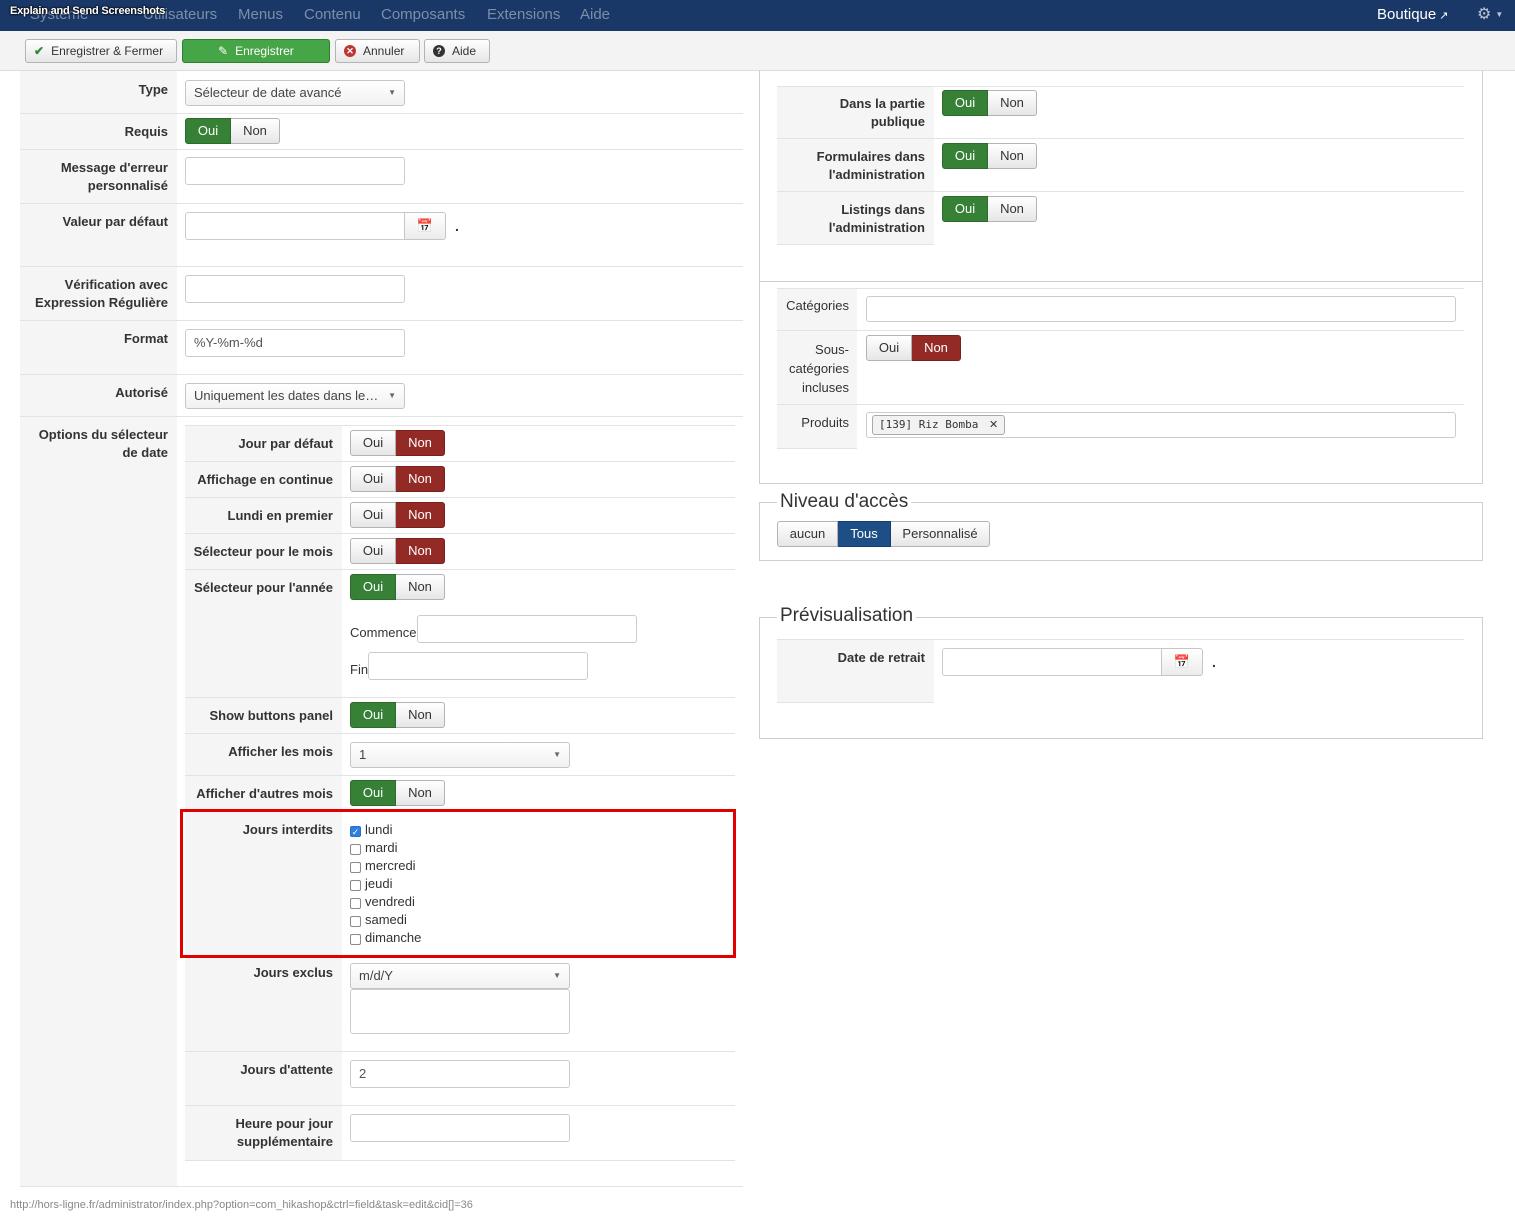 The height and width of the screenshot is (1223, 1515). Describe the element at coordinates (146, 131) in the screenshot. I see `required-label: Requis` at that location.